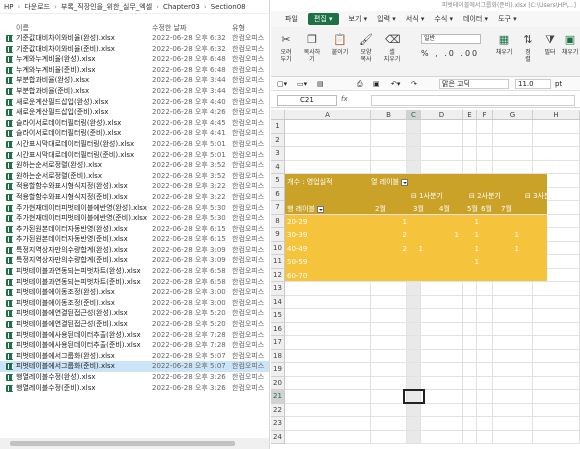 The width and height of the screenshot is (580, 449). What do you see at coordinates (475, 19) in the screenshot?
I see `menu-7: 데이터 ▾` at bounding box center [475, 19].